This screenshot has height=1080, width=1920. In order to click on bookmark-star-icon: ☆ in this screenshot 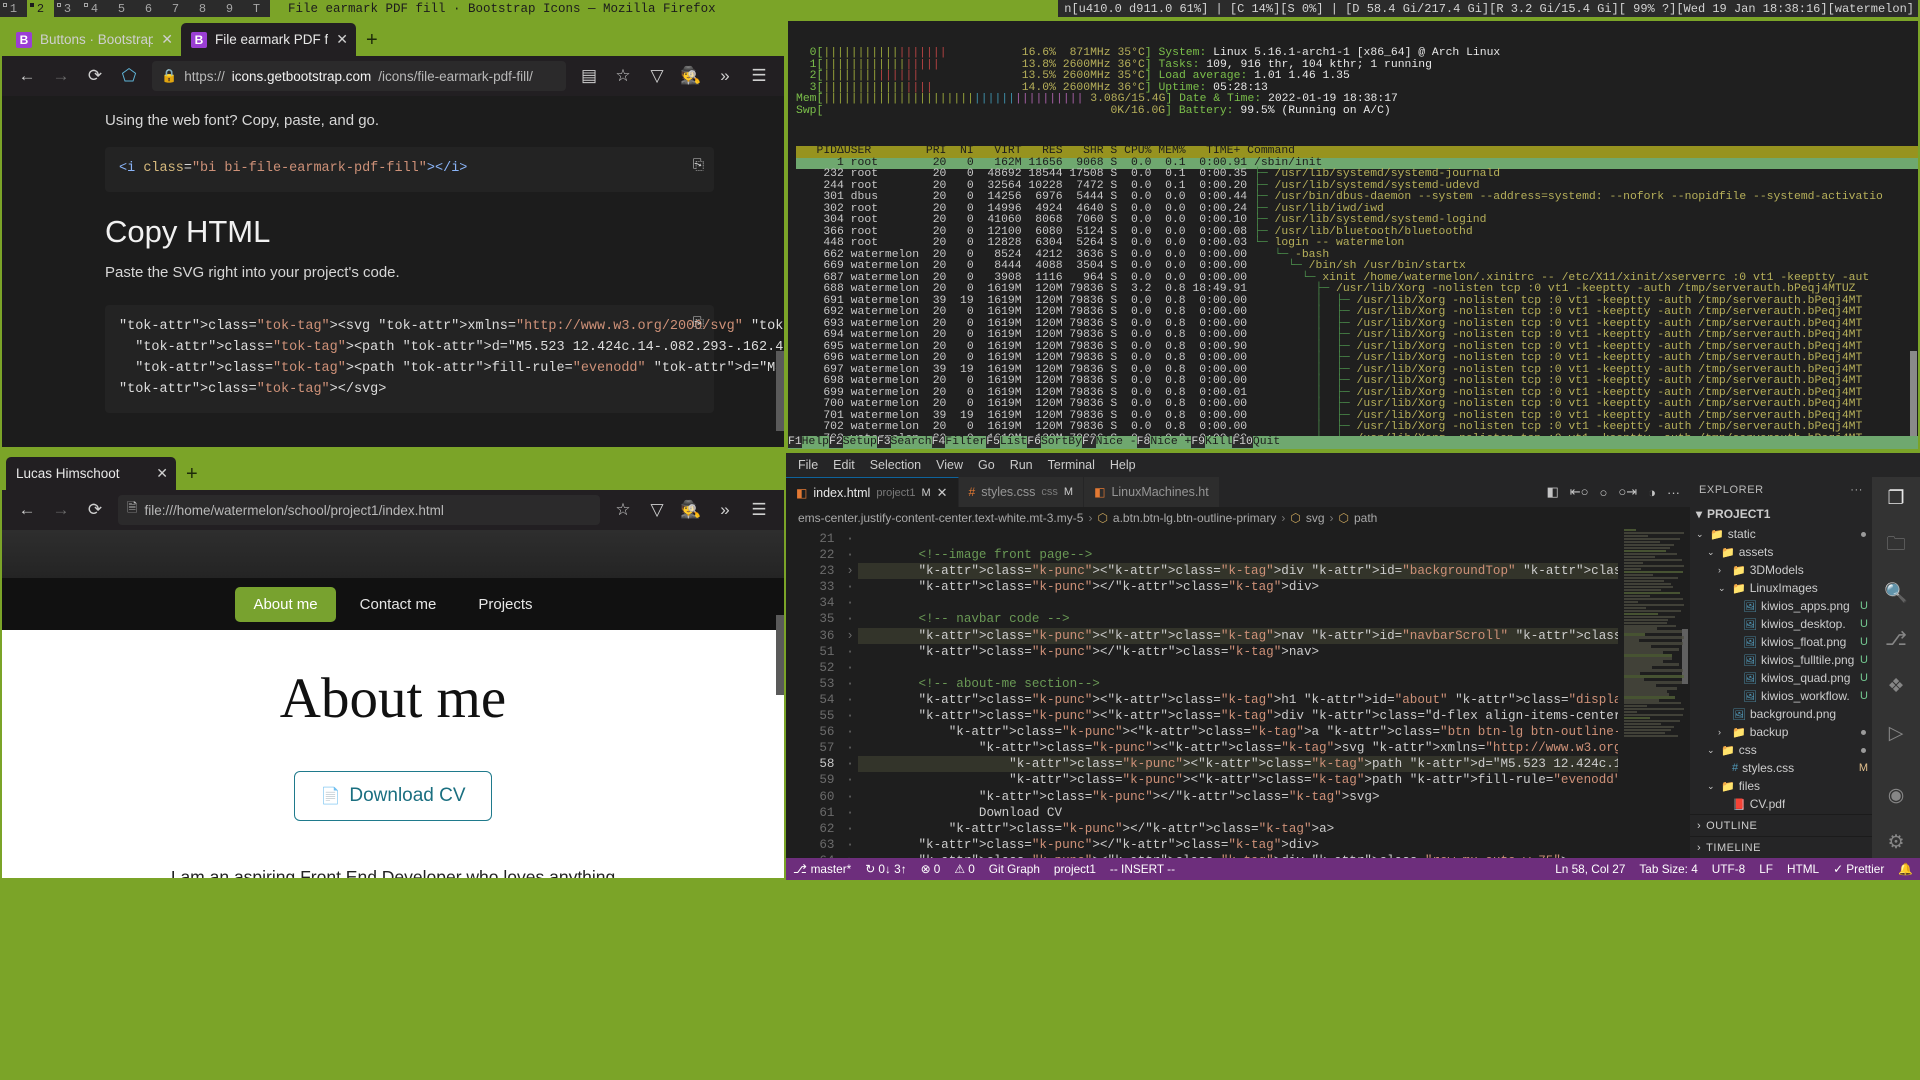, I will do `click(623, 510)`.